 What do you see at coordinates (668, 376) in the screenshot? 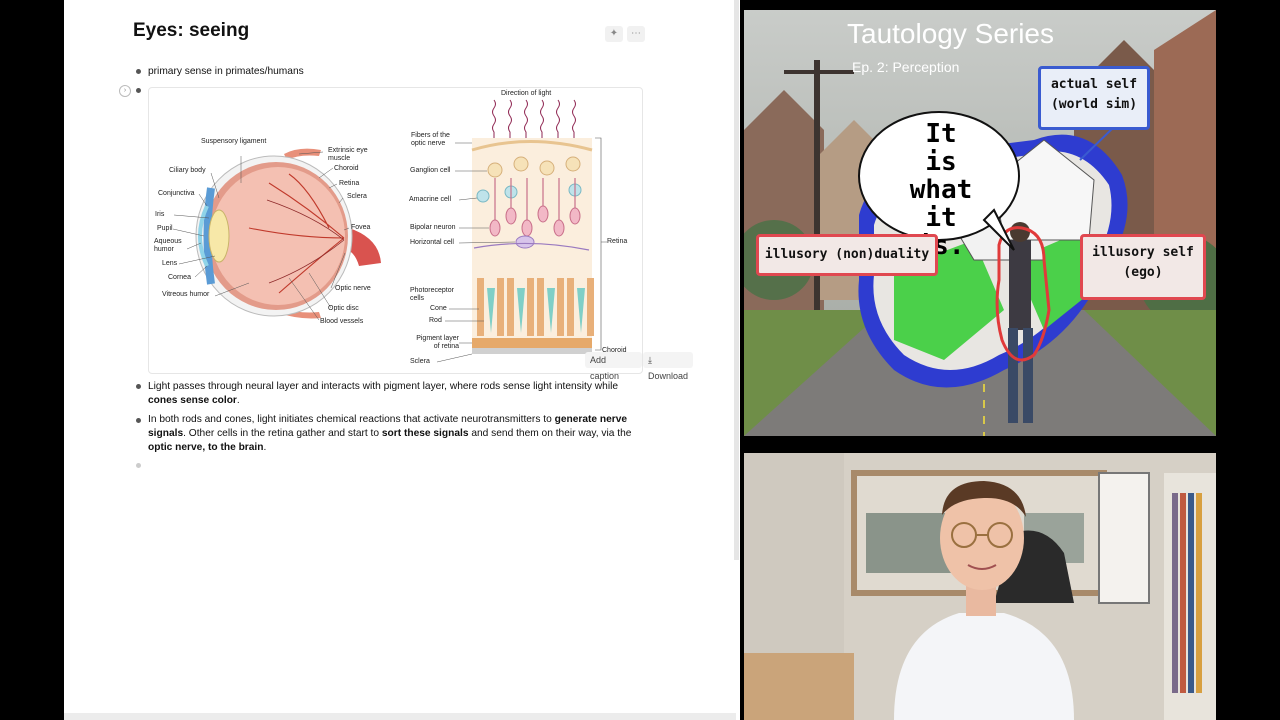
I see `download-label: Download` at bounding box center [668, 376].